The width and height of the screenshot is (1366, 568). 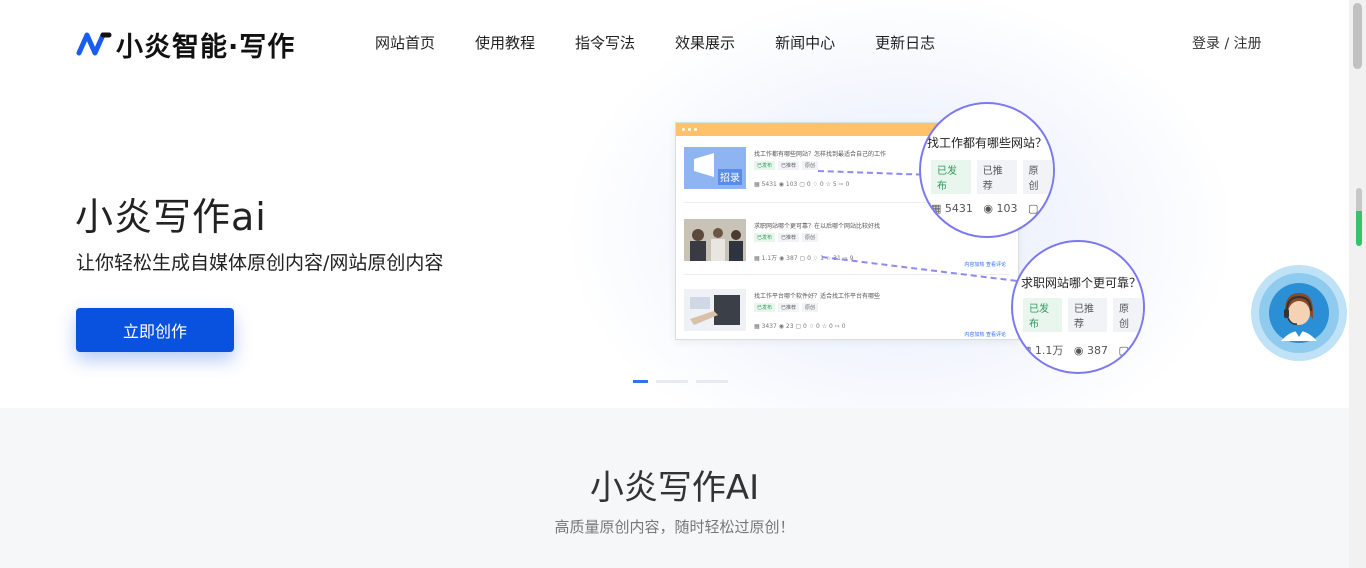 What do you see at coordinates (1098, 350) in the screenshot?
I see `reads-count: 387` at bounding box center [1098, 350].